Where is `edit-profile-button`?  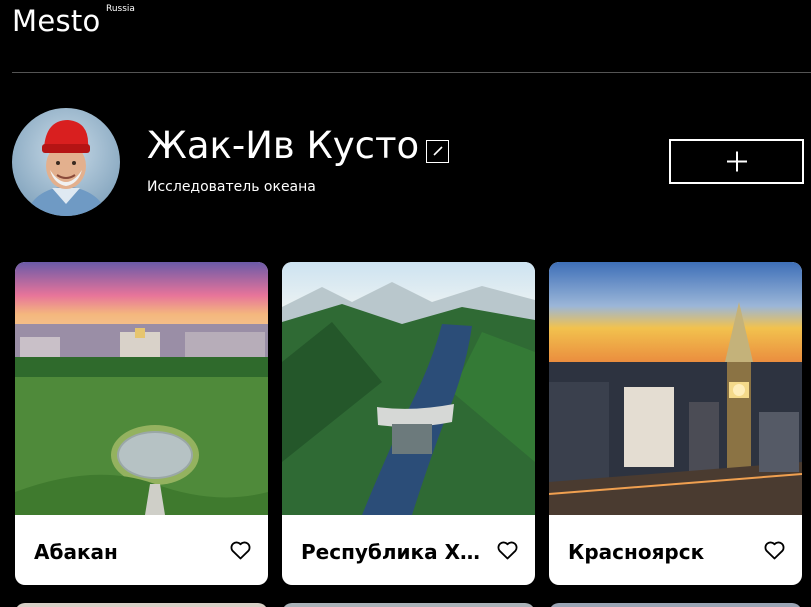
edit-profile-button is located at coordinates (437, 151).